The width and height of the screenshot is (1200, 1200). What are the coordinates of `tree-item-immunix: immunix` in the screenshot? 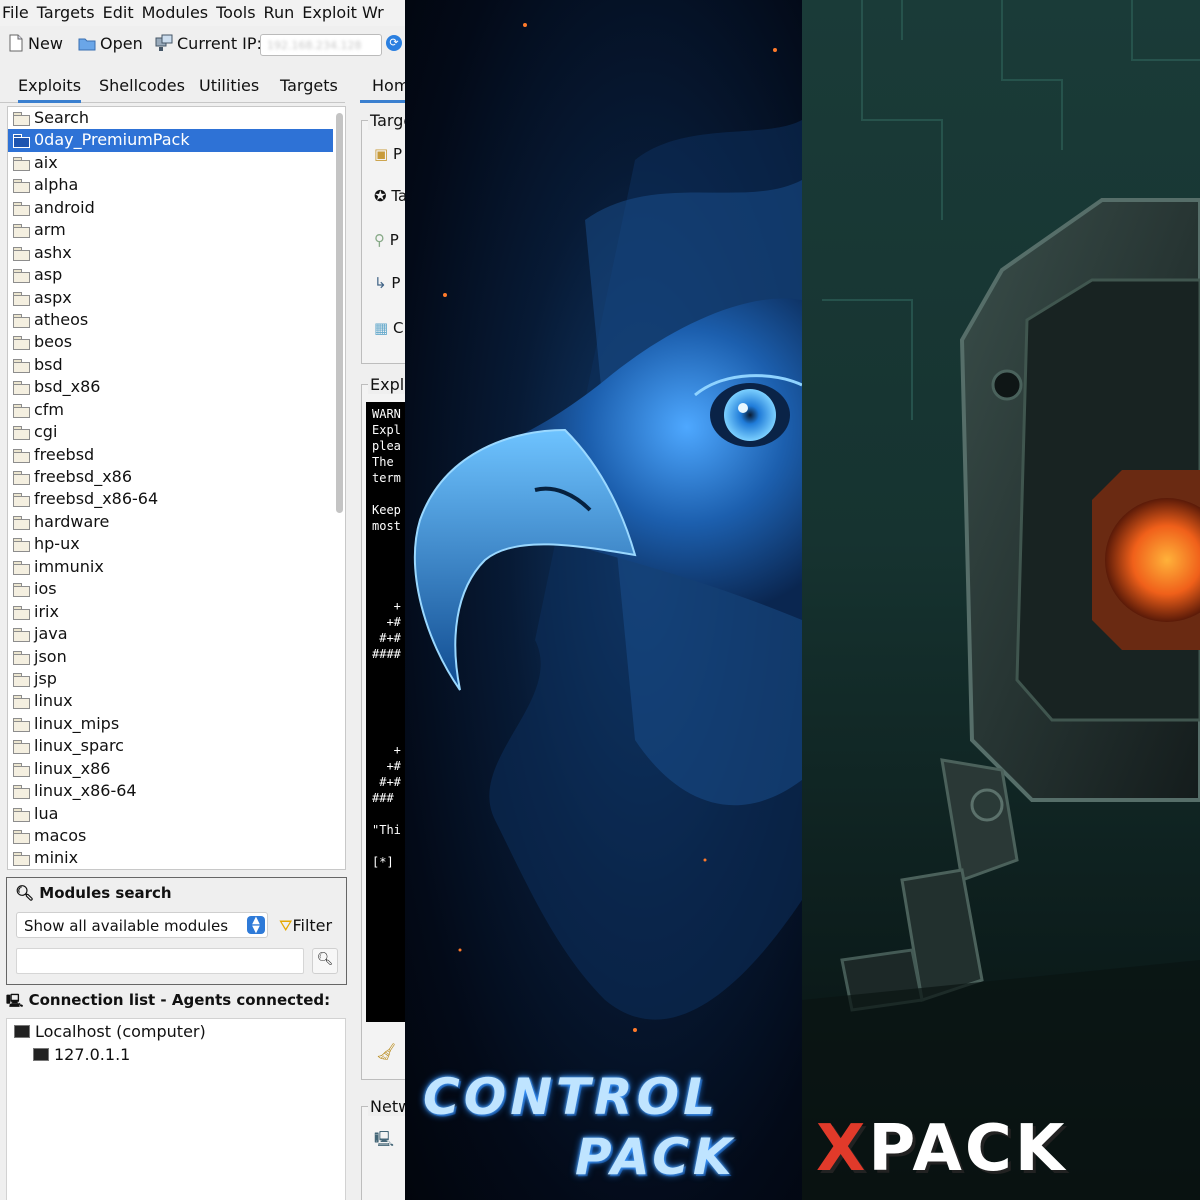 It's located at (176, 567).